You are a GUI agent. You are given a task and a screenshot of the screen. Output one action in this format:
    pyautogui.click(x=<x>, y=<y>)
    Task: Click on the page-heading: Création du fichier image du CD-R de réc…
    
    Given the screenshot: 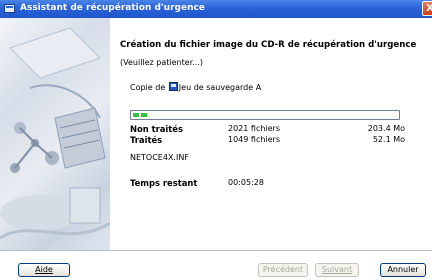 What is the action you would take?
    pyautogui.click(x=268, y=45)
    